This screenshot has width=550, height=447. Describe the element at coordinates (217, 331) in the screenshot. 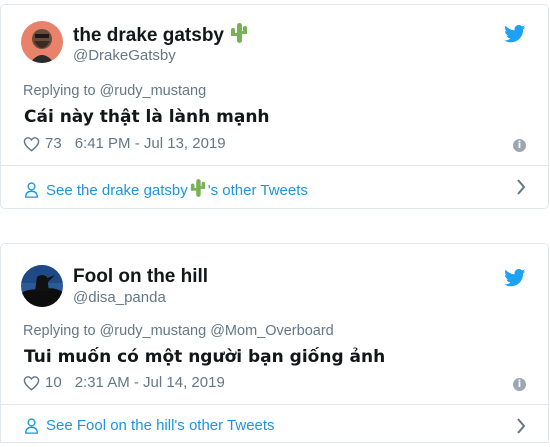

I see `mention-link: @rudy_mustang @Mom_Overboard` at that location.